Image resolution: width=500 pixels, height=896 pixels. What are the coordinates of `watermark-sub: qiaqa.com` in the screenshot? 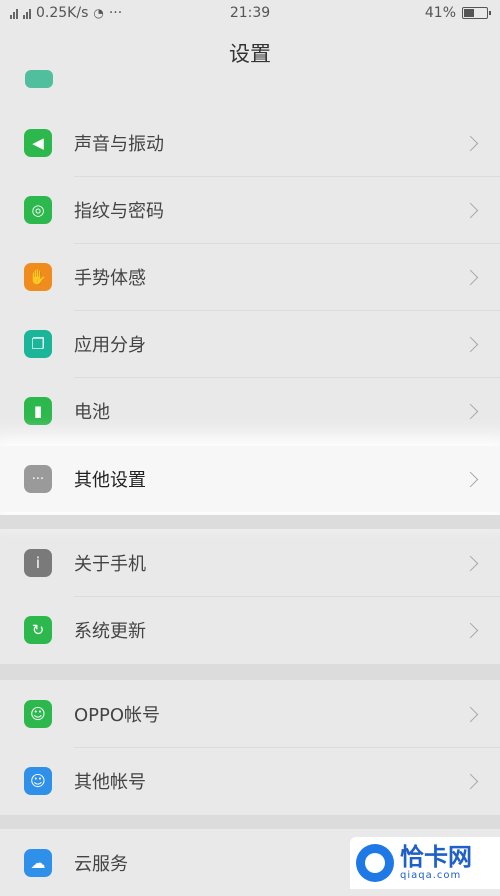 It's located at (431, 875).